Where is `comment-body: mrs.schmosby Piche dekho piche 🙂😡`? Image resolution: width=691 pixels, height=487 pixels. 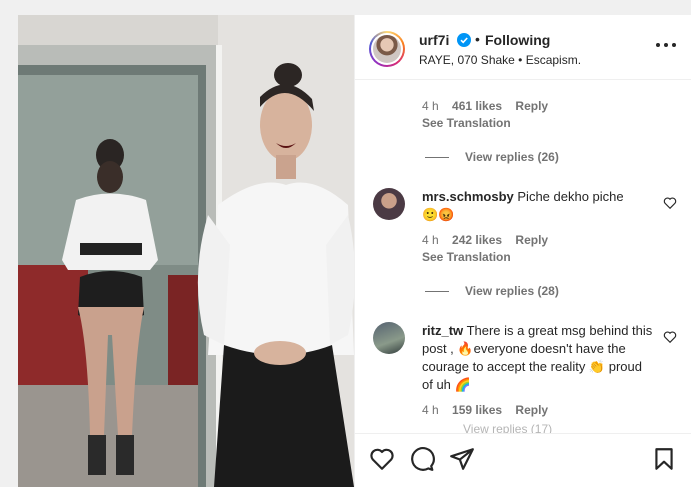
comment-body: mrs.schmosby Piche dekho piche 🙂😡 is located at coordinates (538, 206).